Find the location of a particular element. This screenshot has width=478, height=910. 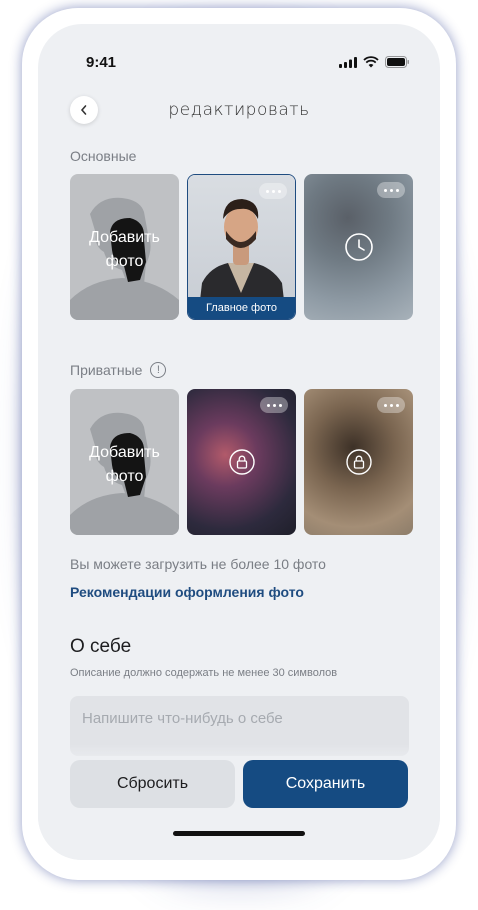

add-main-photo-tile: Добавить фото is located at coordinates (124, 247).